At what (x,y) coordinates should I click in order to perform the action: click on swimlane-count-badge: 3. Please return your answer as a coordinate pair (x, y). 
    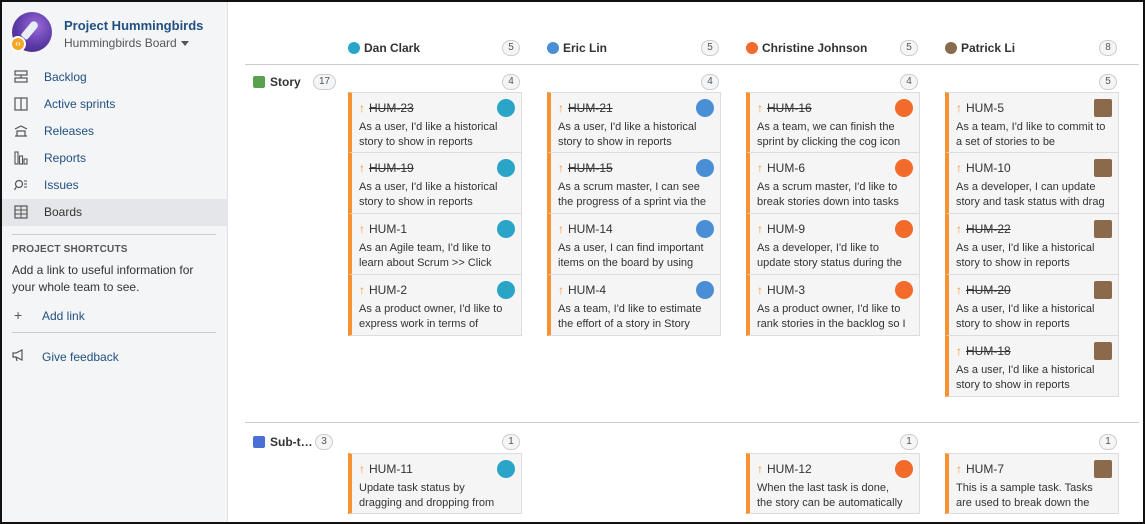
    Looking at the image, I should click on (324, 442).